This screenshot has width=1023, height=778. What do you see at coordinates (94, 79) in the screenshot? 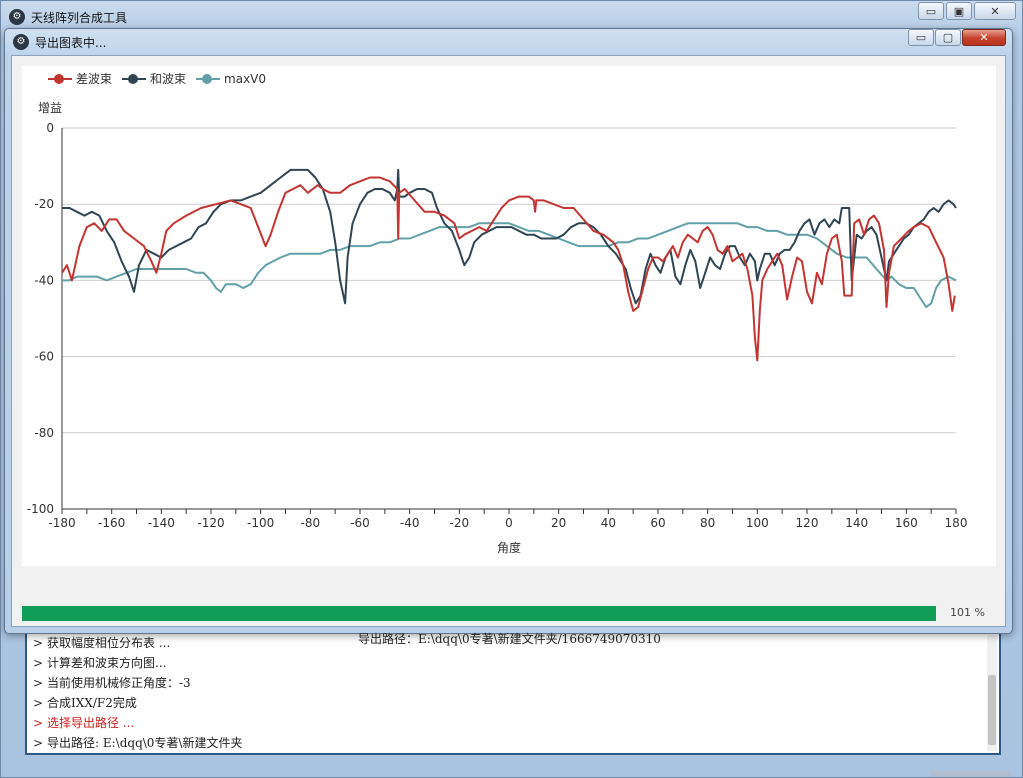
I see `legend-label: 差波束` at bounding box center [94, 79].